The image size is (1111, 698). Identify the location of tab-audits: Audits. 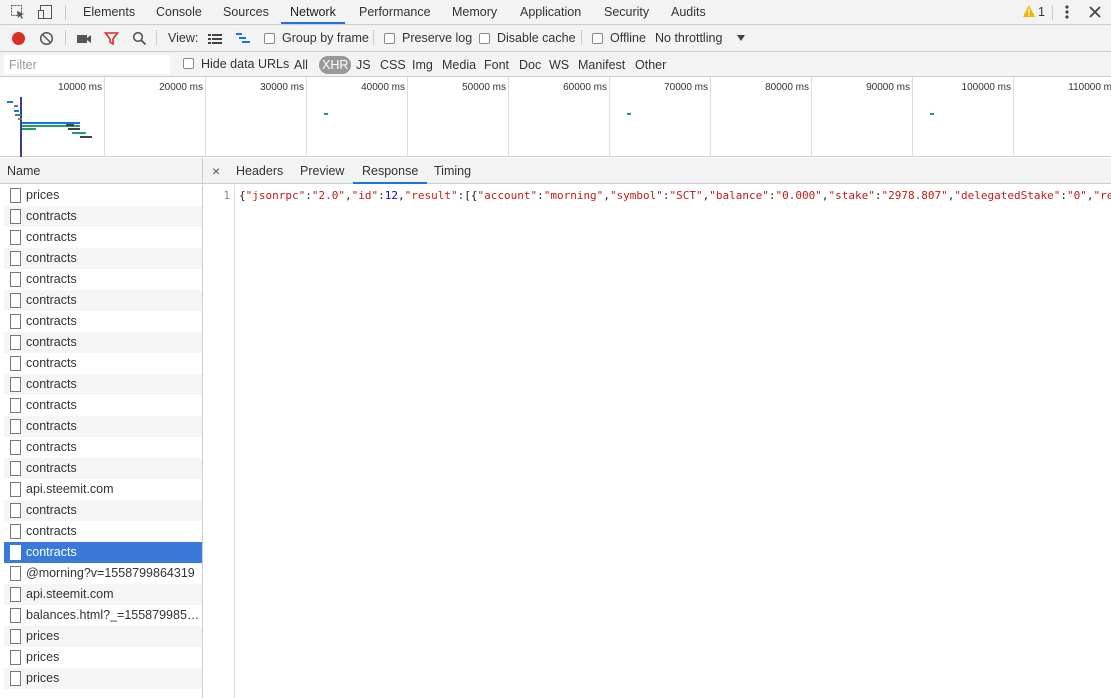
(688, 12).